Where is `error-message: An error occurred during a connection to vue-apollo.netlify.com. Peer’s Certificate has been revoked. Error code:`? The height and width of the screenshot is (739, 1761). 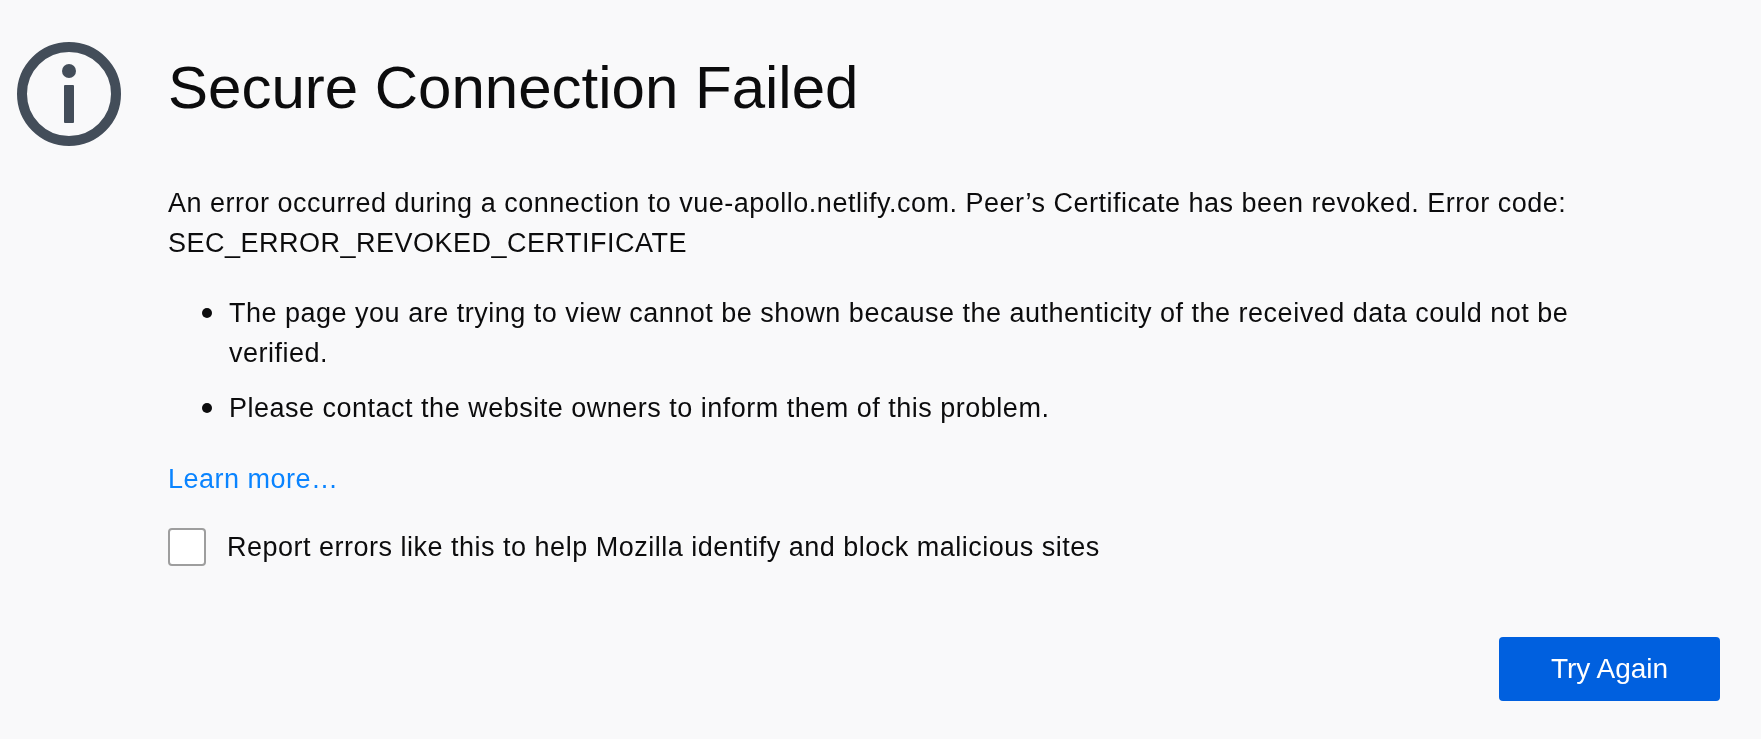
error-message: An error occurred during a connection to vue-apollo.netlify.com. Peer’s Certificate has been revoked. Error code: is located at coordinates (868, 203).